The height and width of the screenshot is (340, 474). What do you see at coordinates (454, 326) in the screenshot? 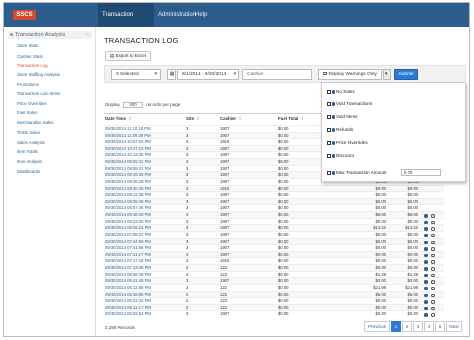
I see `pager-next: Next` at bounding box center [454, 326].